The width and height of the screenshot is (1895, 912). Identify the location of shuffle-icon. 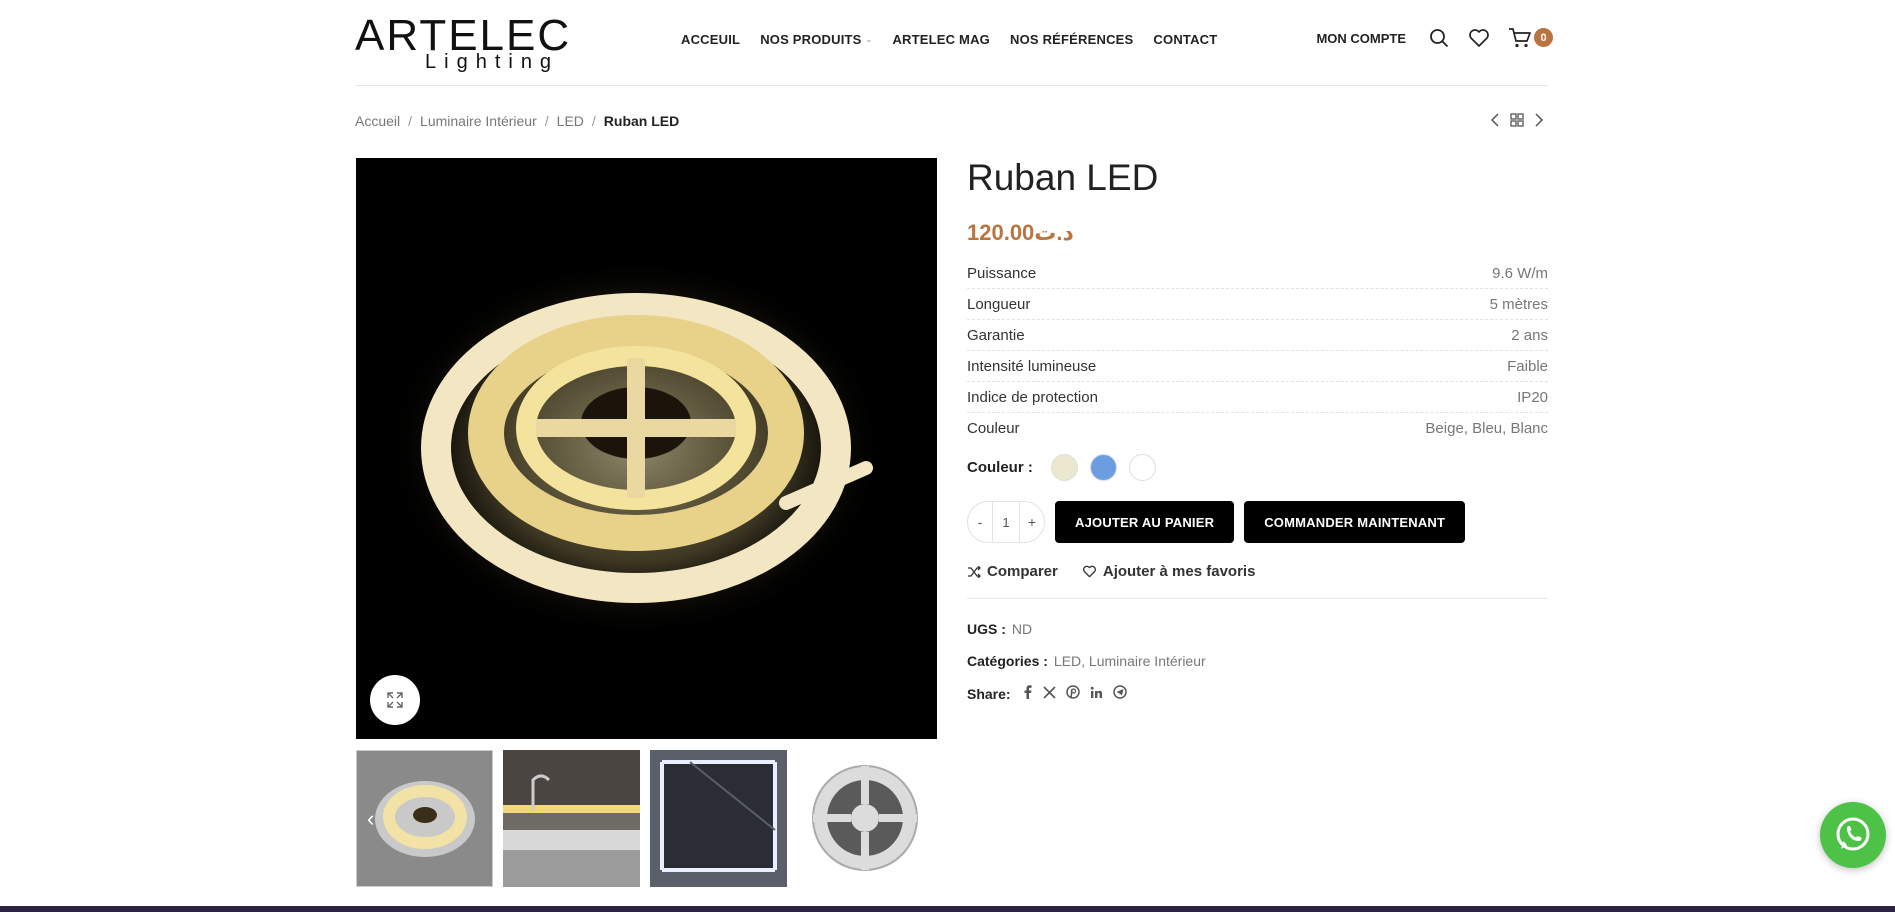
(974, 571).